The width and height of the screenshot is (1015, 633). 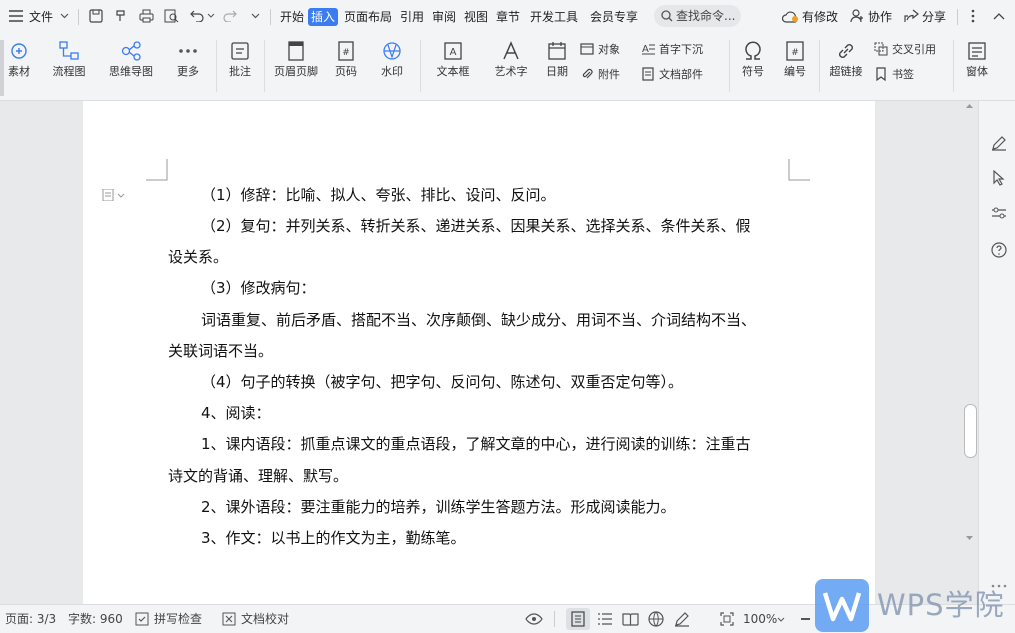 I want to click on zoom-out-button, so click(x=805, y=619).